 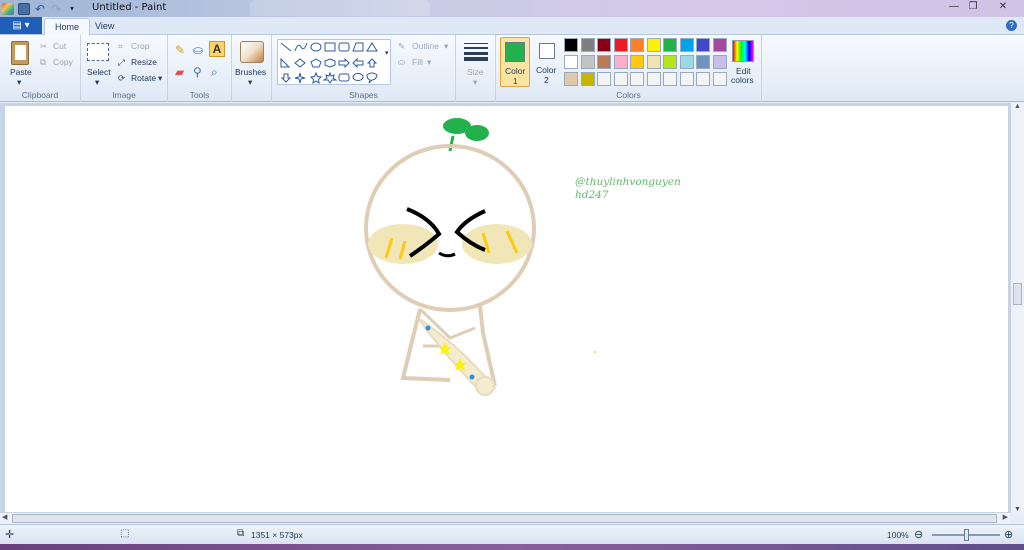 What do you see at coordinates (99, 72) in the screenshot?
I see `select-button: Select` at bounding box center [99, 72].